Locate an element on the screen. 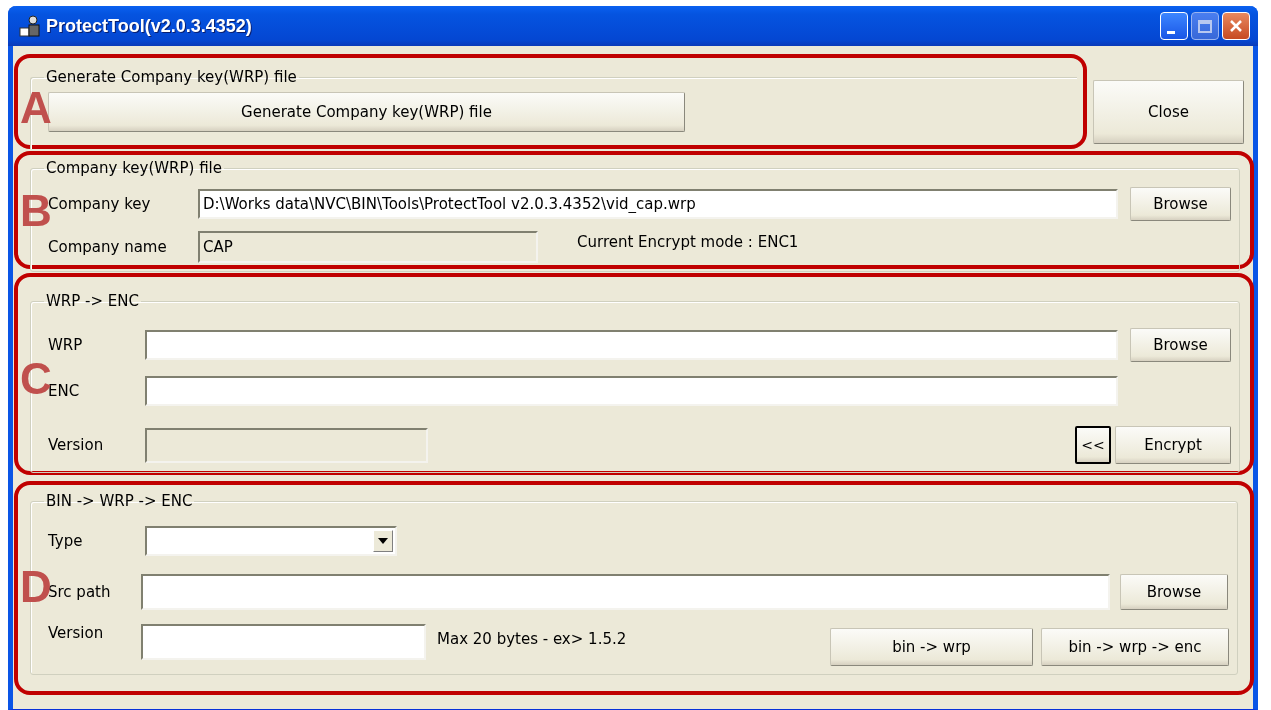 The height and width of the screenshot is (710, 1271). encrypt-button: Encrypt is located at coordinates (1173, 445).